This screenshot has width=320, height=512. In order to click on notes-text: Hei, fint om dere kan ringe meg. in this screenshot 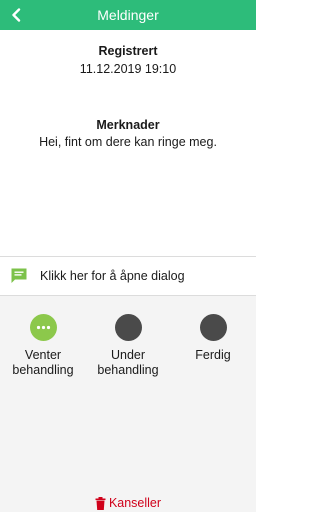, I will do `click(128, 142)`.